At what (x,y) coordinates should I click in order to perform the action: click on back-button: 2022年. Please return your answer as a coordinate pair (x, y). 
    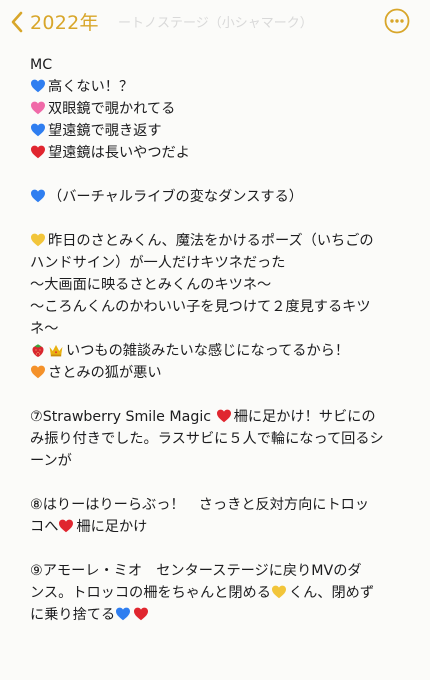
    Looking at the image, I should click on (54, 21).